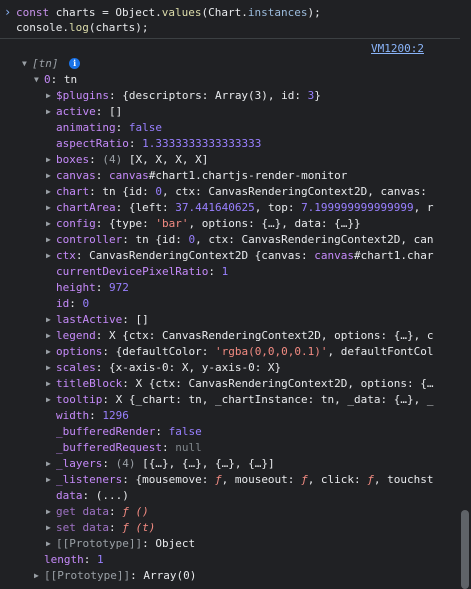  Describe the element at coordinates (181, 12) in the screenshot. I see `method-values: values` at that location.